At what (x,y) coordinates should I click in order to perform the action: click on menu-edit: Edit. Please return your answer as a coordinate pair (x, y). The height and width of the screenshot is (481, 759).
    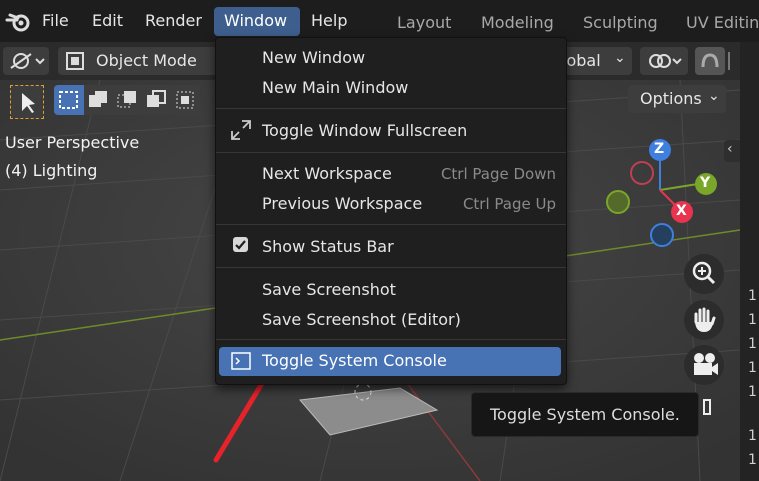
    Looking at the image, I should click on (107, 20).